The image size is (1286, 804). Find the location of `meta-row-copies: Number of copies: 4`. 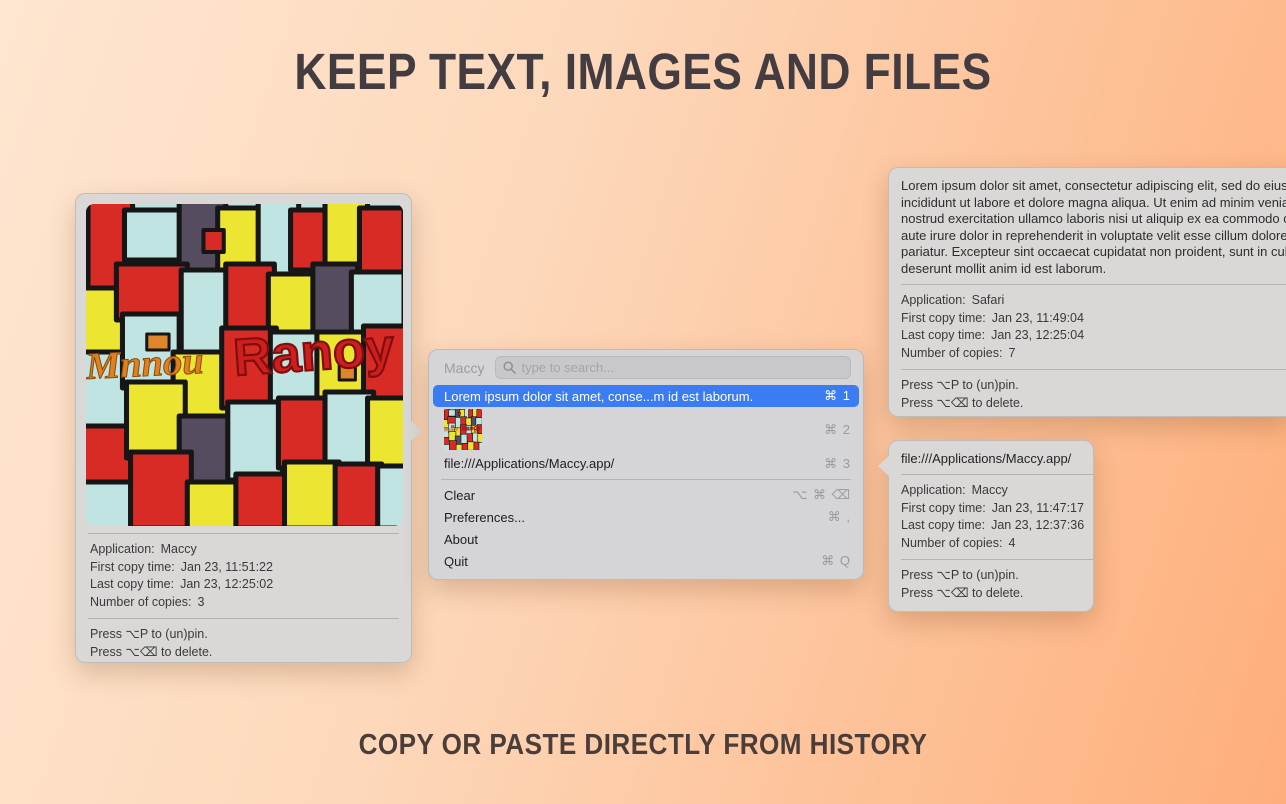

meta-row-copies: Number of copies: 4 is located at coordinates (997, 544).